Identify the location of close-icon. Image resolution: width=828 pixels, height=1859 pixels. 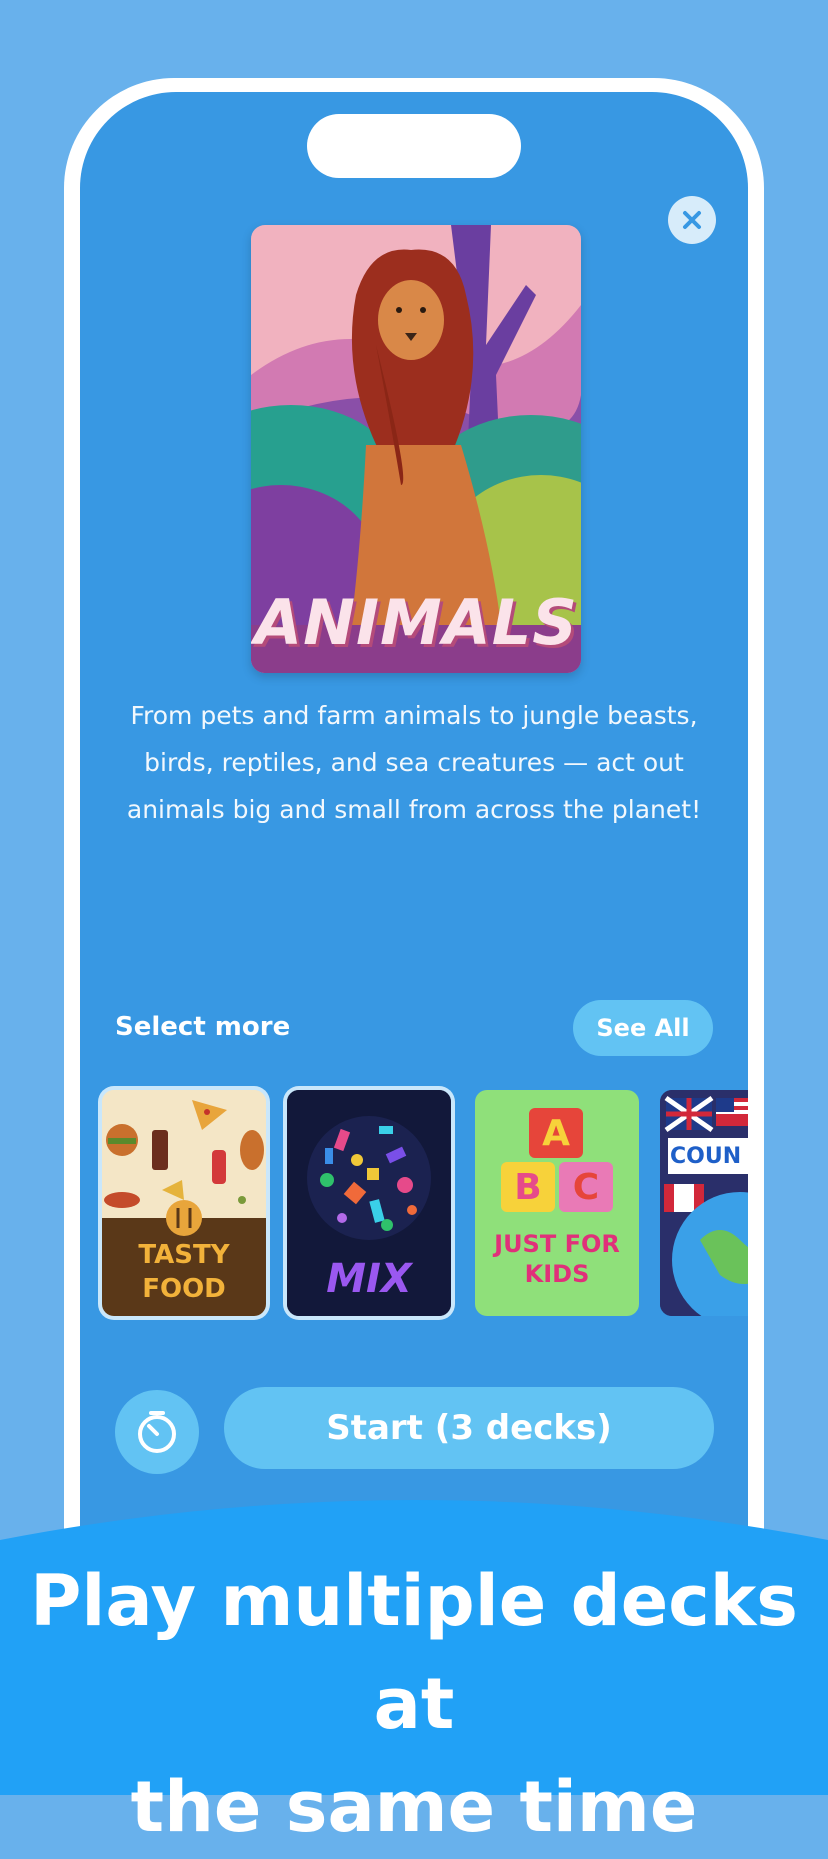
(692, 220).